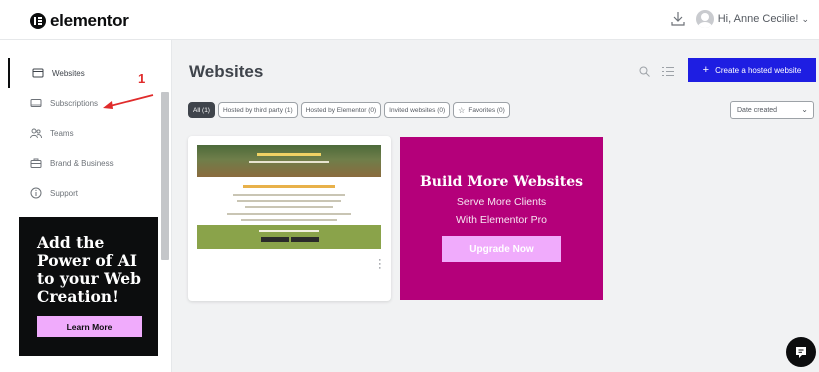 This screenshot has height=372, width=819. I want to click on logo-text: elementor, so click(89, 20).